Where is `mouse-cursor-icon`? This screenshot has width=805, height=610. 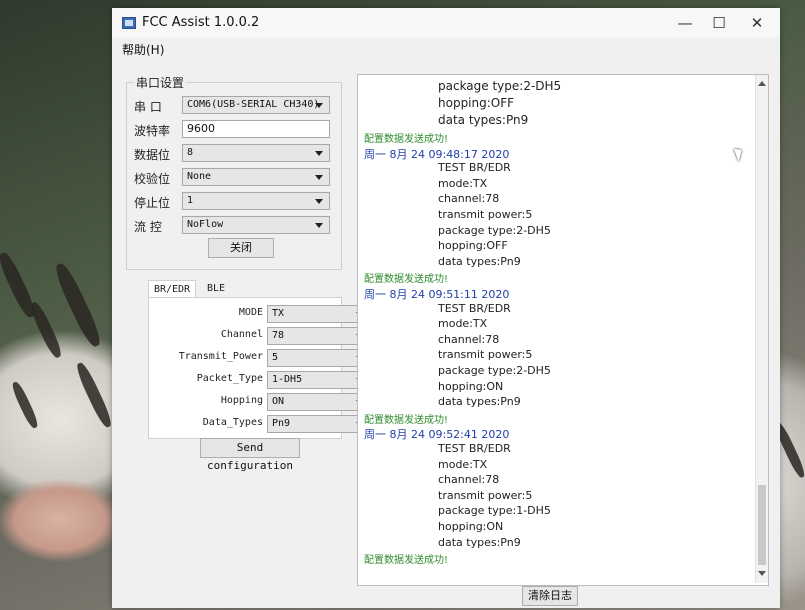
mouse-cursor-icon is located at coordinates (739, 154).